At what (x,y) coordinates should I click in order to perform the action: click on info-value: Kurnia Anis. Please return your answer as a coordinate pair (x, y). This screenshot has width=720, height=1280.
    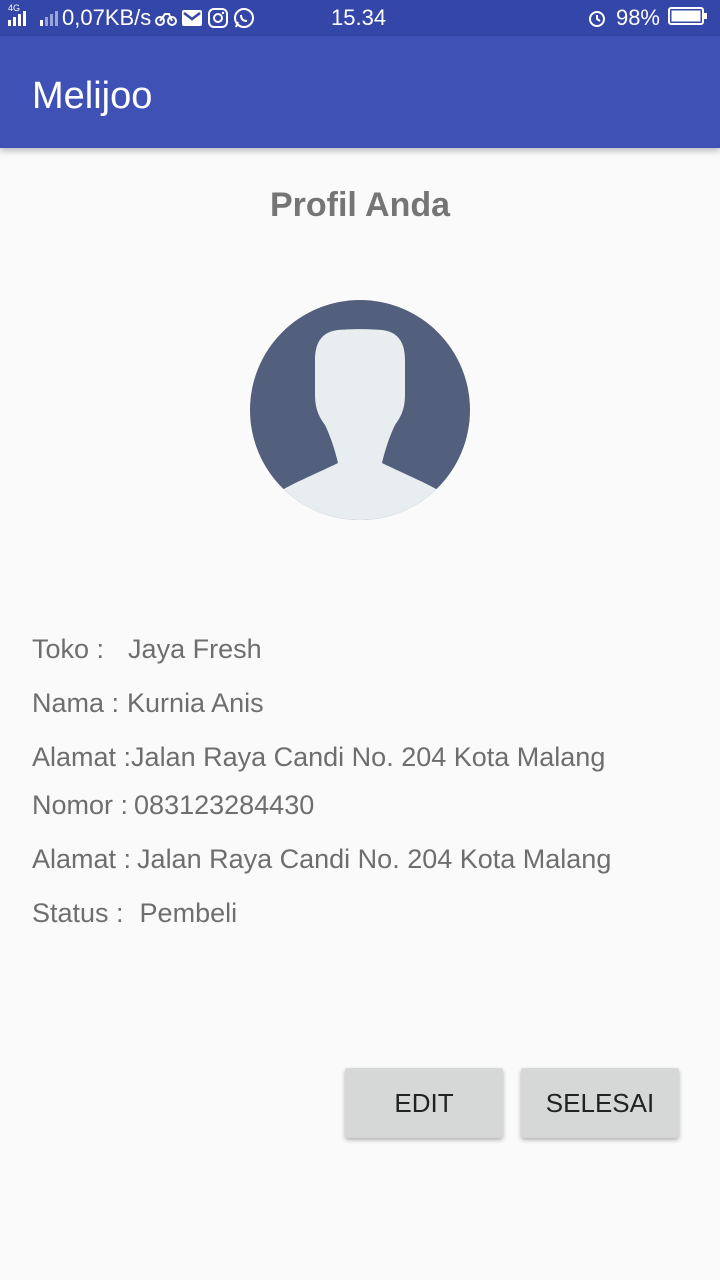
    Looking at the image, I should click on (195, 703).